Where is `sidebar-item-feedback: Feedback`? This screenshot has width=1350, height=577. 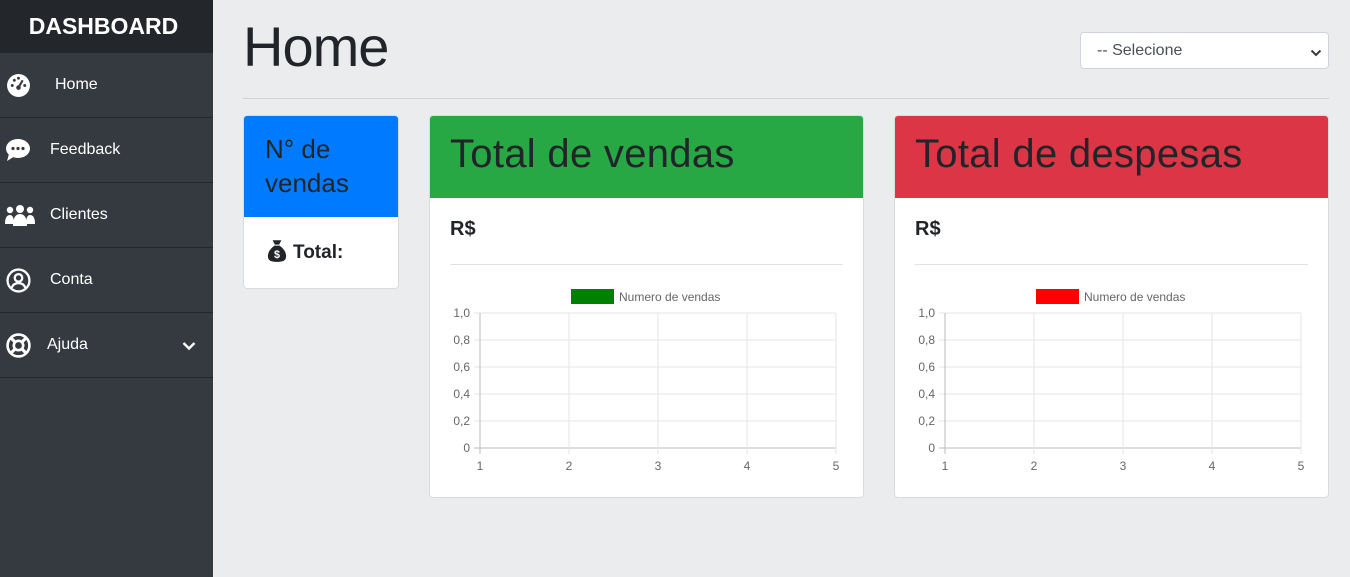 sidebar-item-feedback: Feedback is located at coordinates (106, 150).